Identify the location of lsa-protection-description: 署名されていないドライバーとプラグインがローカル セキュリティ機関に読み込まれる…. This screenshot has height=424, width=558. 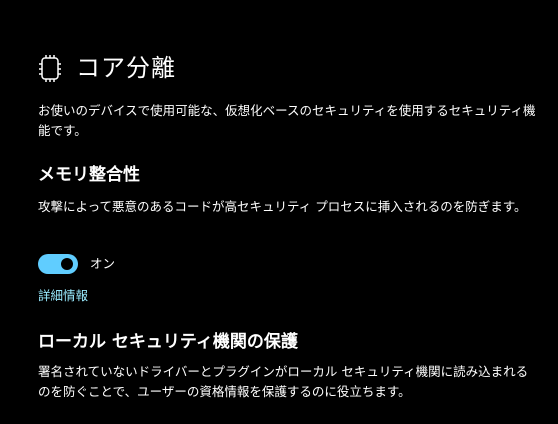
(283, 381).